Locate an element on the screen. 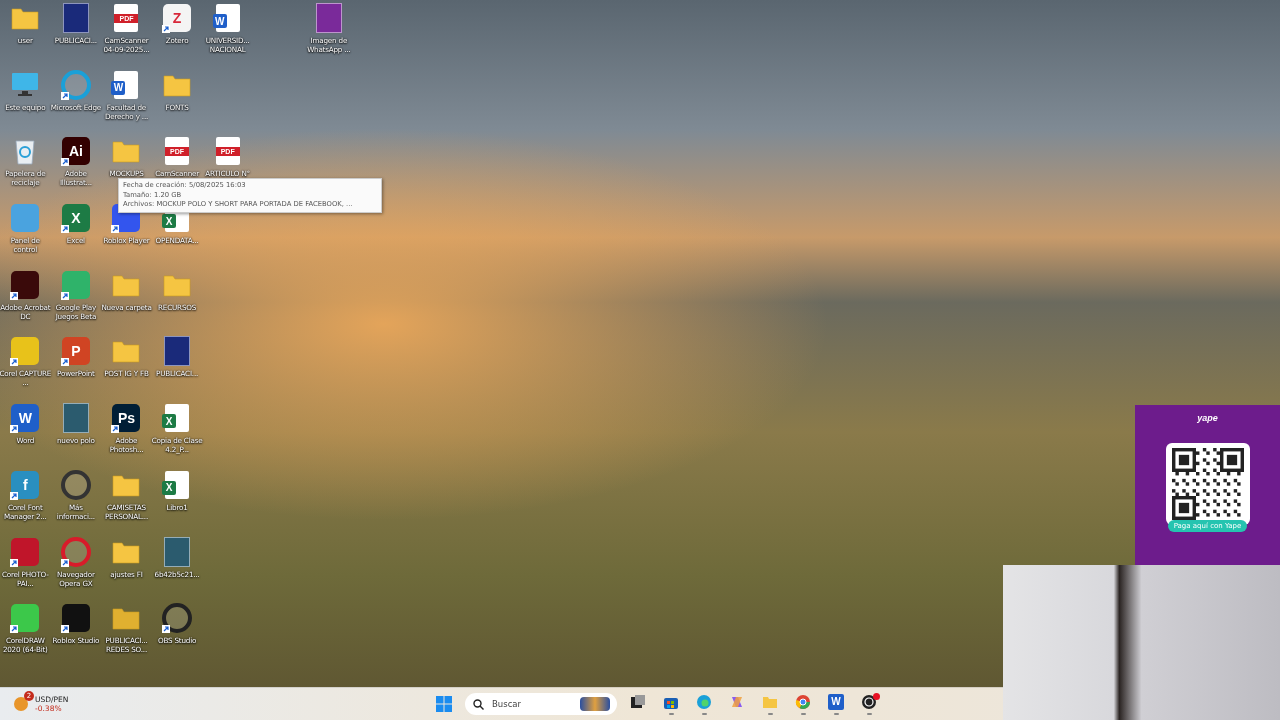  search-box: Buscar is located at coordinates (541, 704).